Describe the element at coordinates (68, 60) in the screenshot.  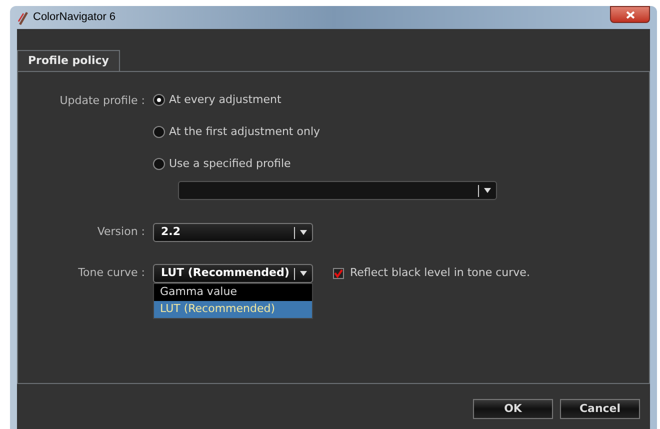
I see `tab: Profile policy` at that location.